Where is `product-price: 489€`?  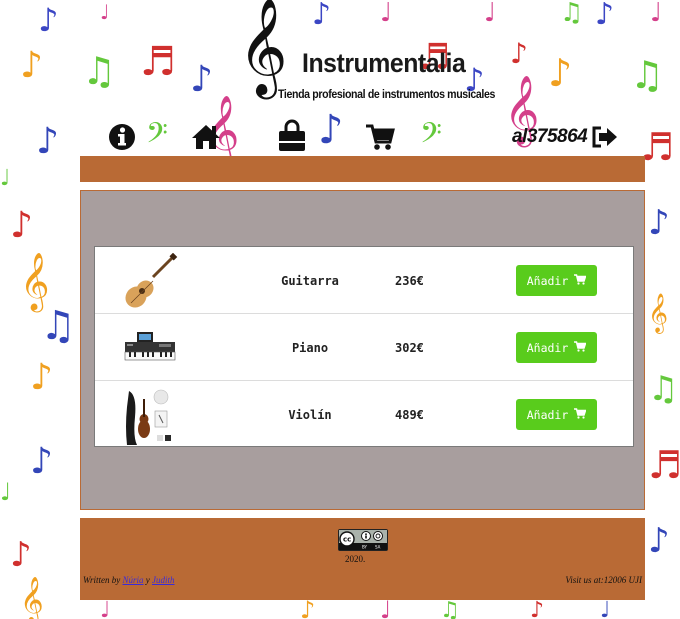 product-price: 489€ is located at coordinates (409, 414).